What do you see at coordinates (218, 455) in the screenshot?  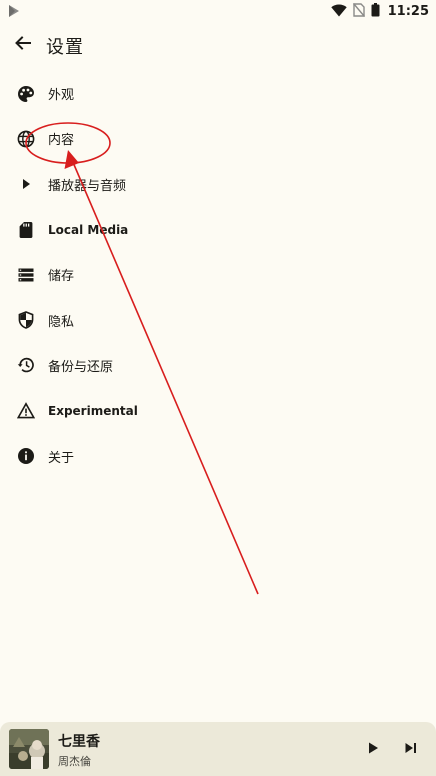 I see `settings-item-about: 关于` at bounding box center [218, 455].